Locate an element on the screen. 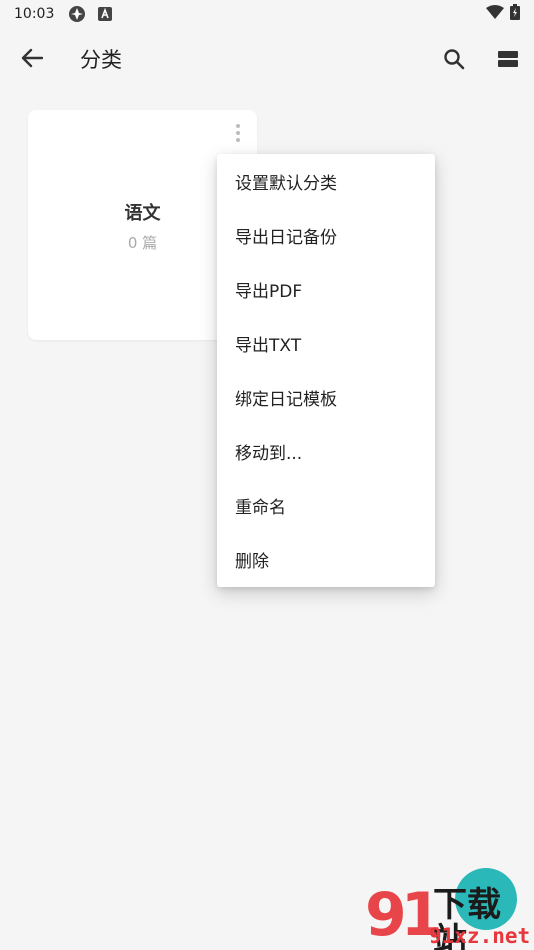  status-bar: 10:03 is located at coordinates (267, 14).